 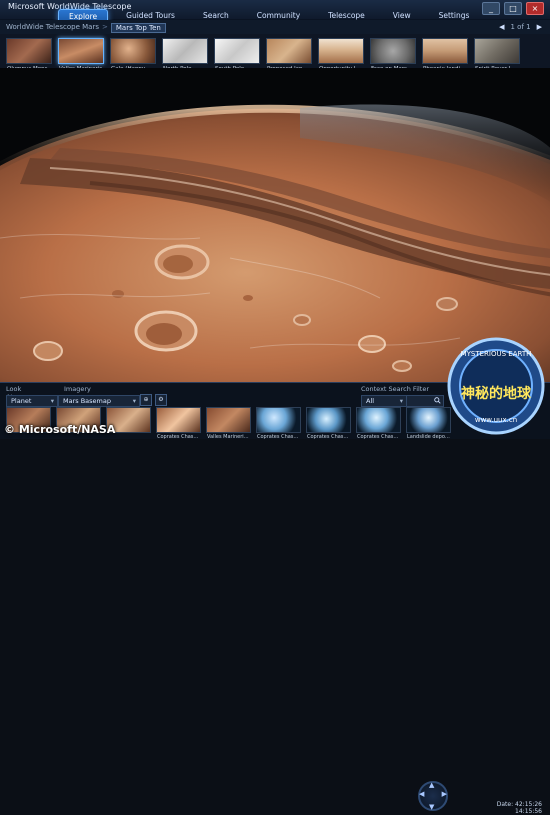 I want to click on time-value: 14:15:56, so click(x=528, y=811).